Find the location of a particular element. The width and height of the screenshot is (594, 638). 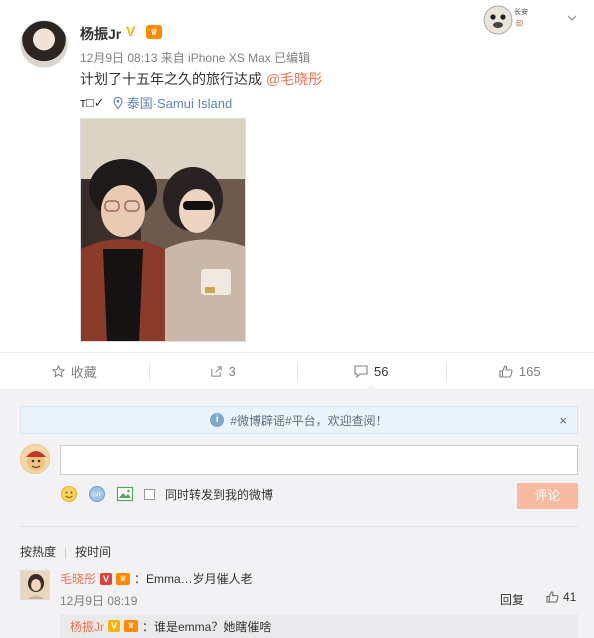

sort-tabs: 按热度 | 按时间 is located at coordinates (65, 551).